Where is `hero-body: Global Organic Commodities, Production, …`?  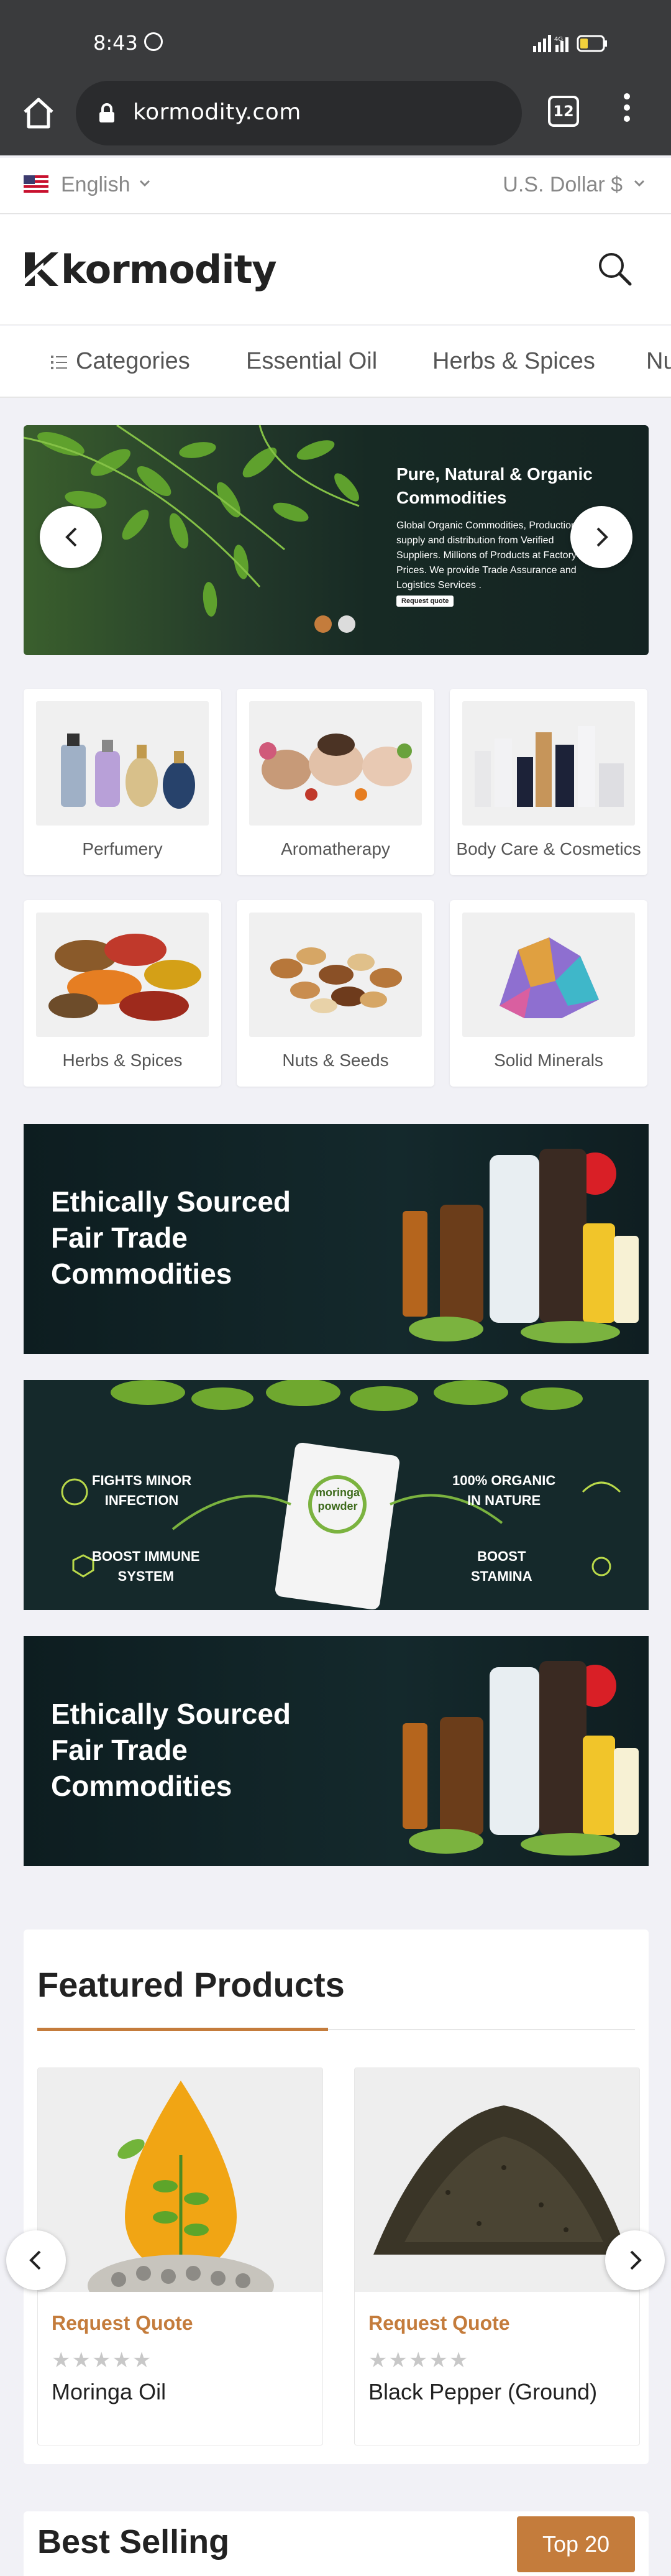
hero-body: Global Organic Commodities, Production, … is located at coordinates (488, 555).